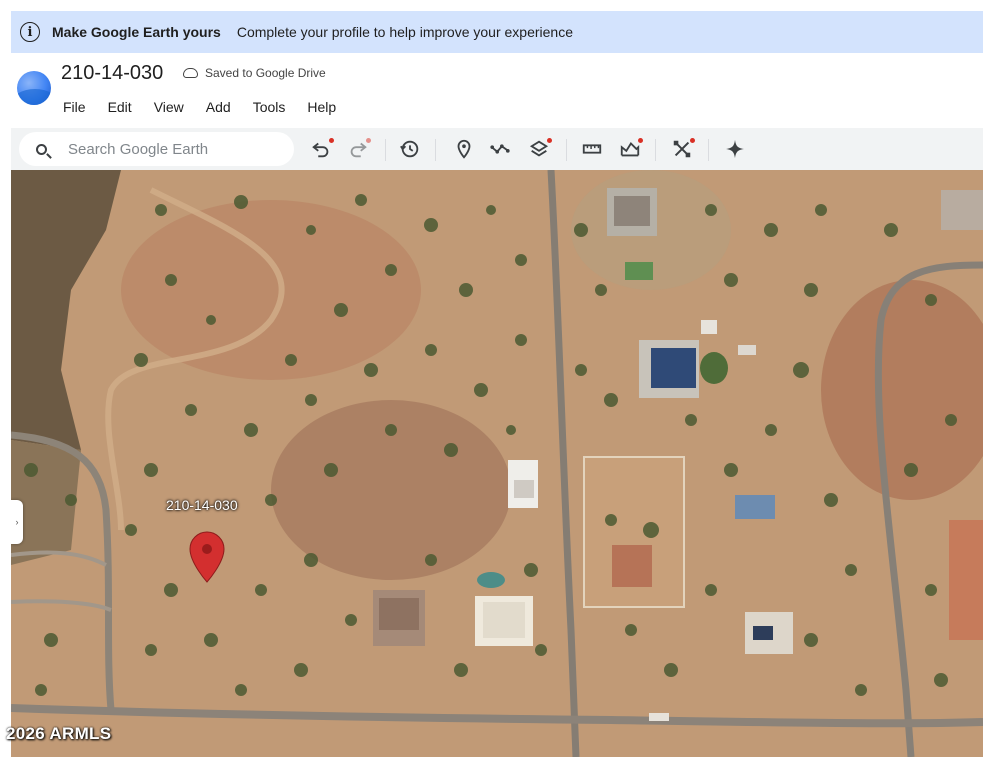 The height and width of the screenshot is (768, 994). Describe the element at coordinates (136, 32) in the screenshot. I see `banner-title: Make Google Earth yours` at that location.